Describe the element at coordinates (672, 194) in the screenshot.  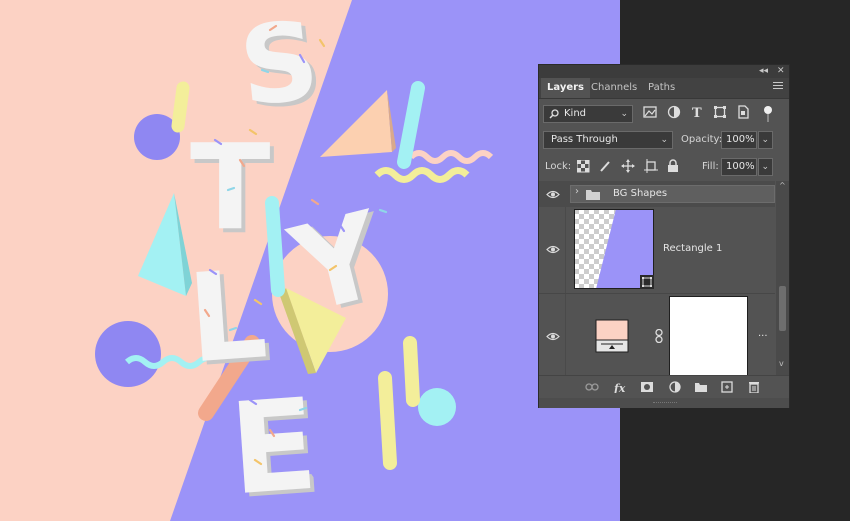
I see `group-row-highlight` at that location.